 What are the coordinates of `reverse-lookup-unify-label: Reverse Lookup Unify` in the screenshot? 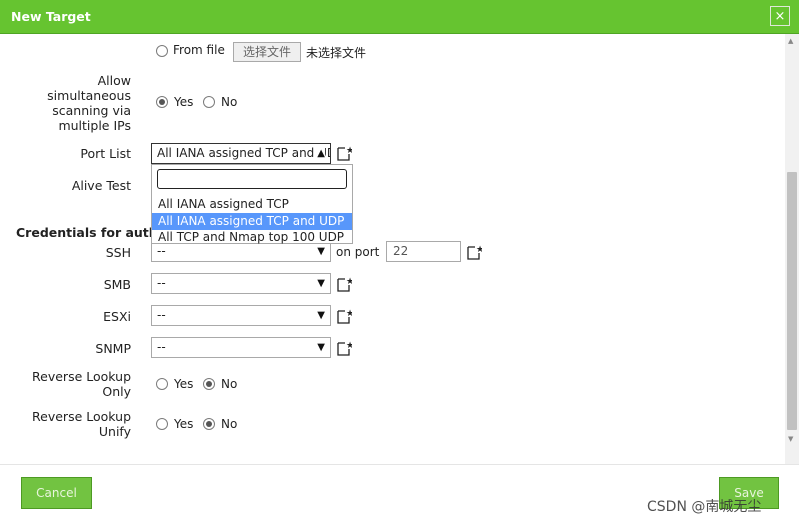 It's located at (81, 424).